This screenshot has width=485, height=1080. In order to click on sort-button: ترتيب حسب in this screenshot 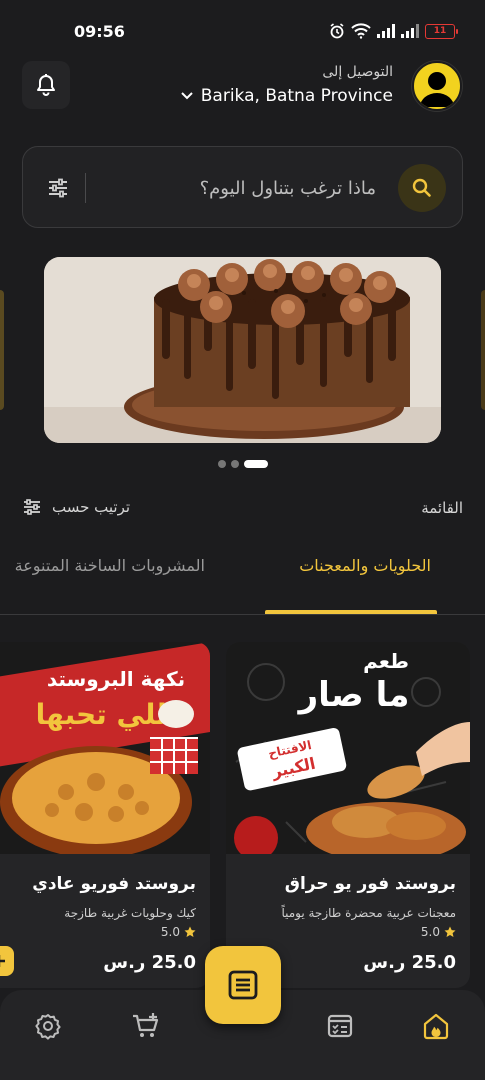, I will do `click(76, 507)`.